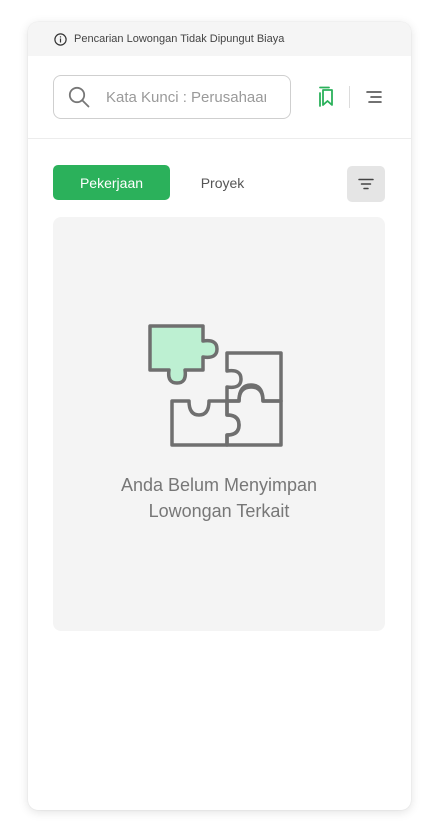 This screenshot has width=438, height=837. I want to click on filter-button, so click(366, 184).